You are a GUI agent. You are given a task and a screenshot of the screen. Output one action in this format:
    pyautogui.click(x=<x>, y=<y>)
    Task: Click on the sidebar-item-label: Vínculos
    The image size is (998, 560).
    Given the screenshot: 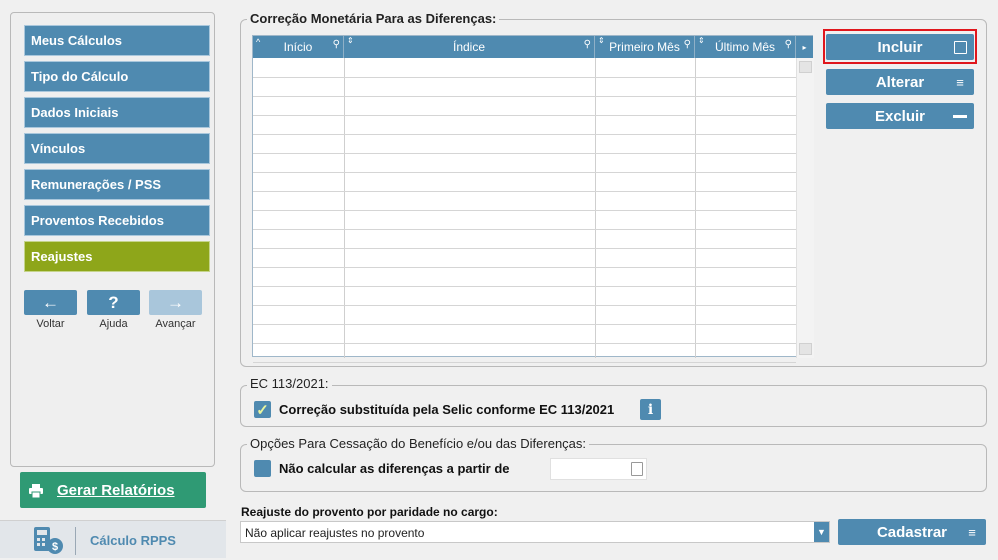 What is the action you would take?
    pyautogui.click(x=58, y=148)
    